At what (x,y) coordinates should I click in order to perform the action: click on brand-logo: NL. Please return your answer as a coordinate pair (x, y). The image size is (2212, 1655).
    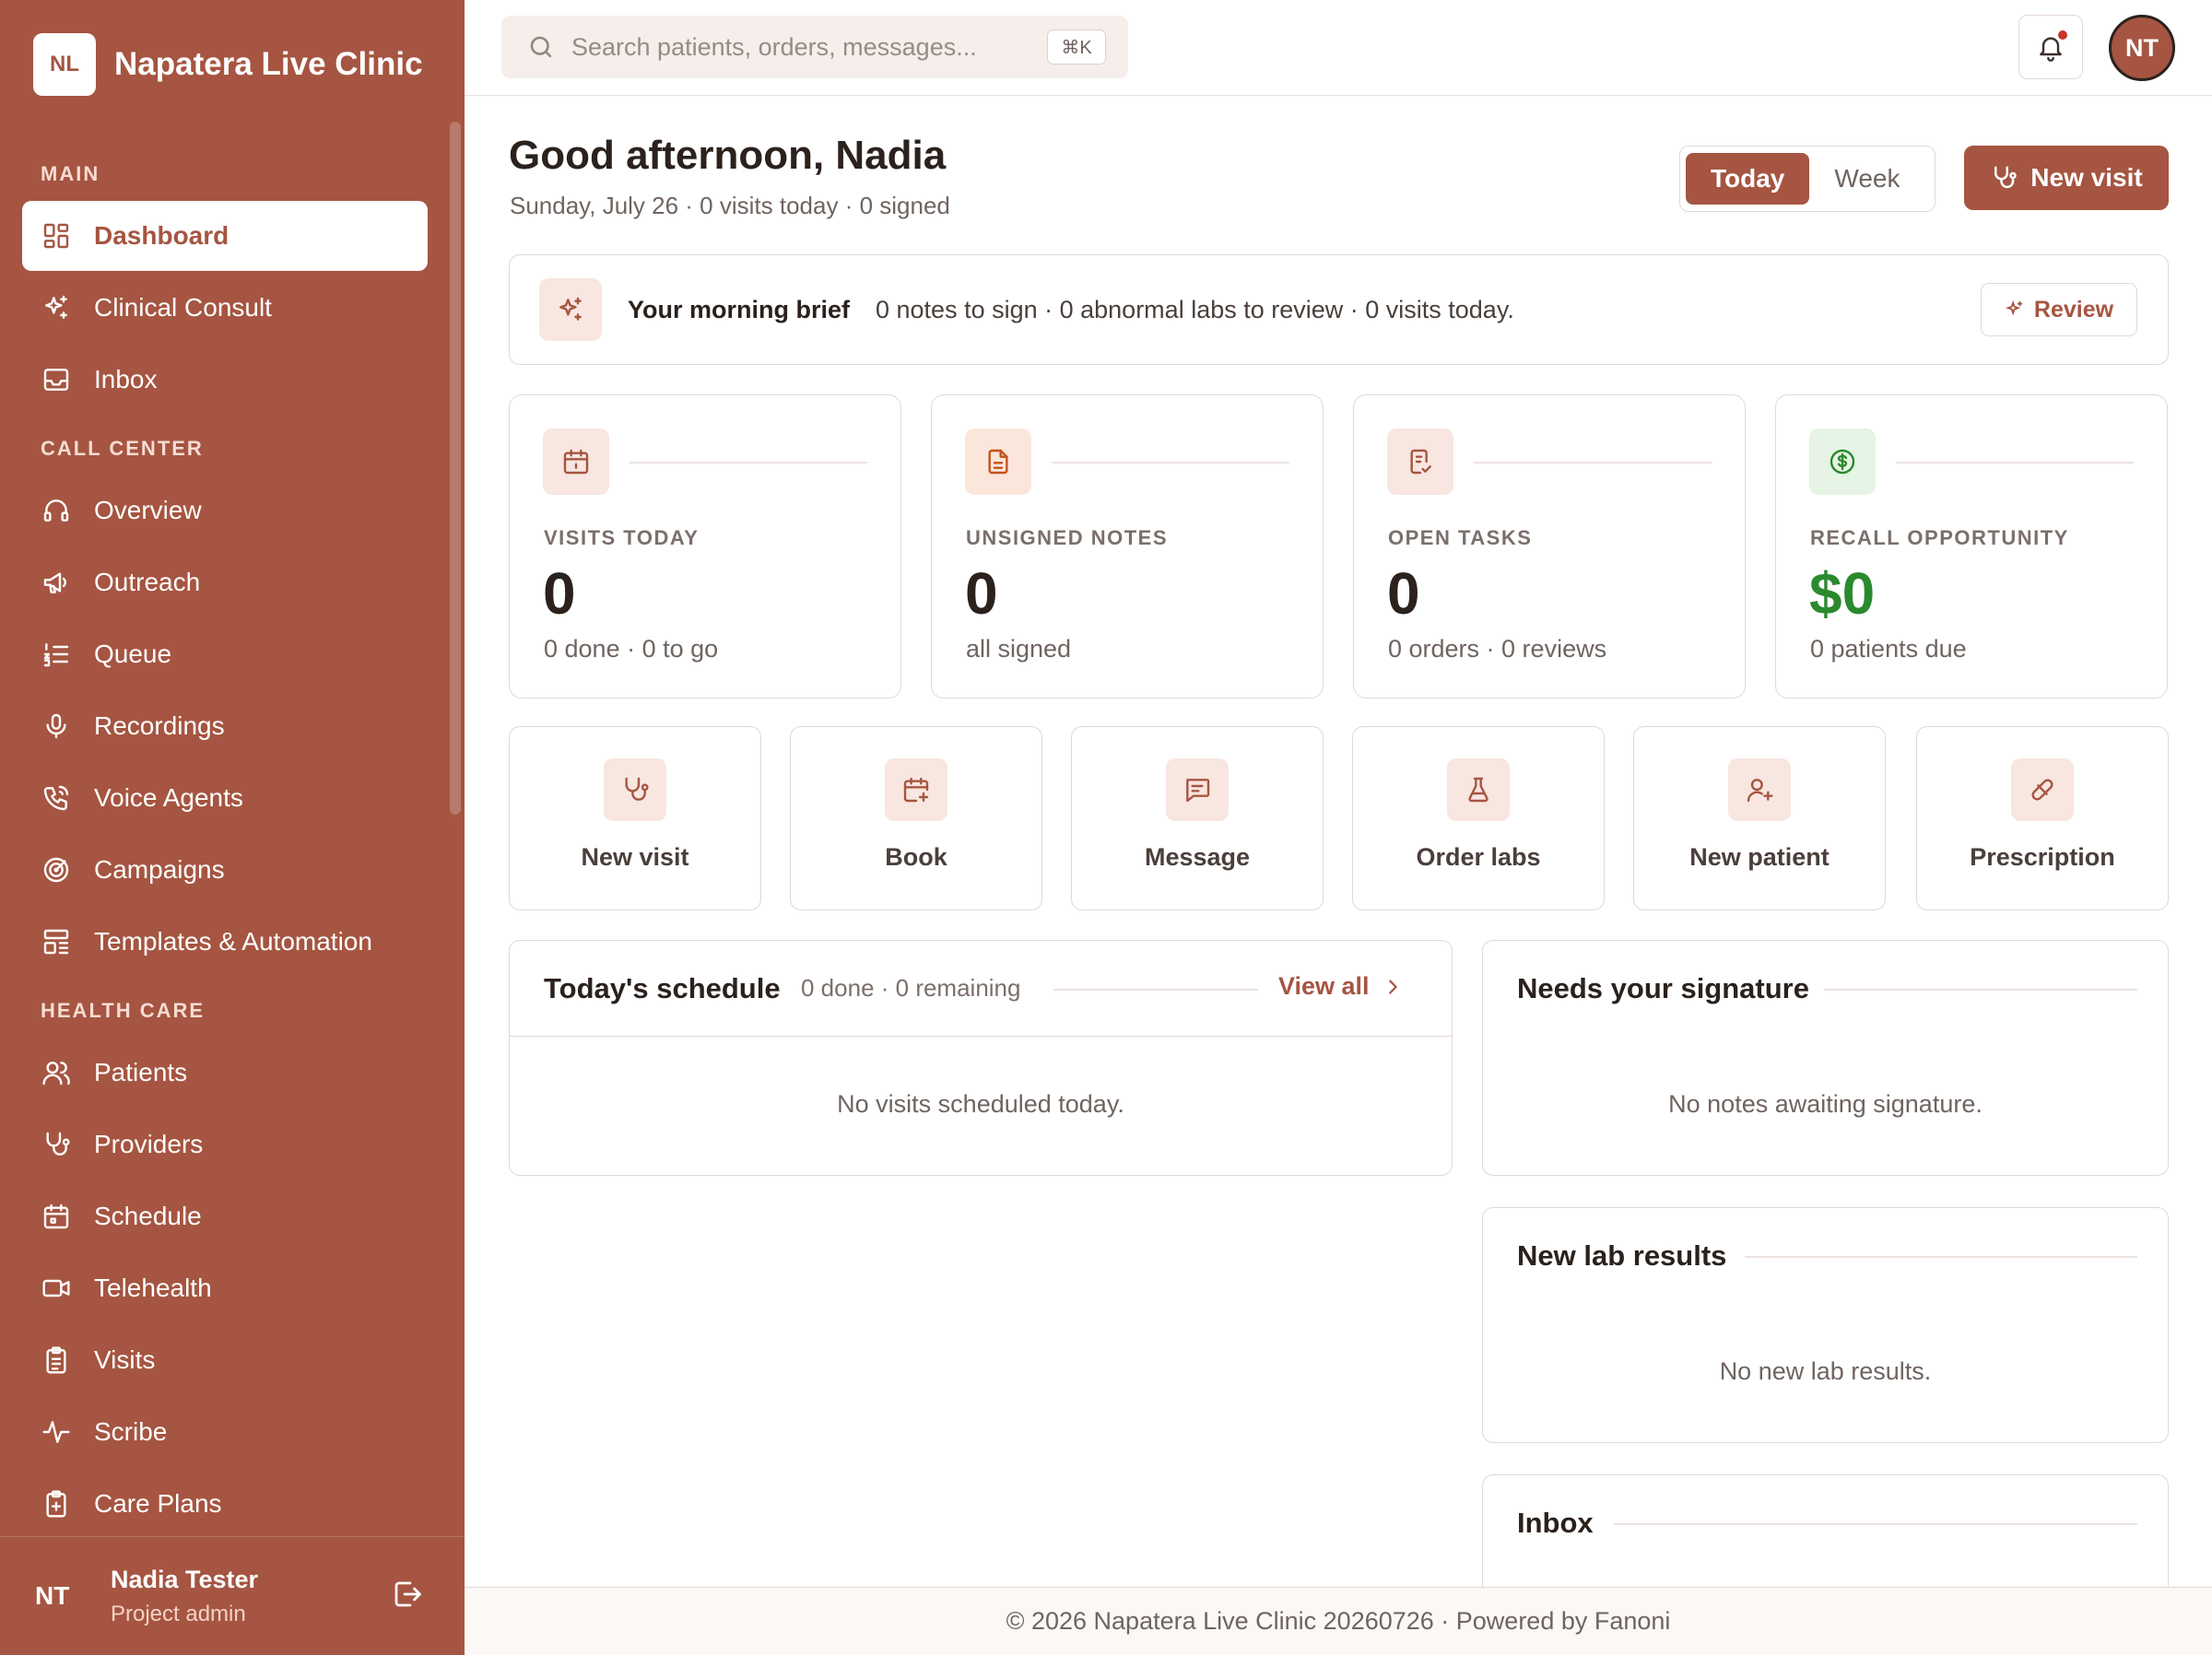
    Looking at the image, I should click on (64, 64).